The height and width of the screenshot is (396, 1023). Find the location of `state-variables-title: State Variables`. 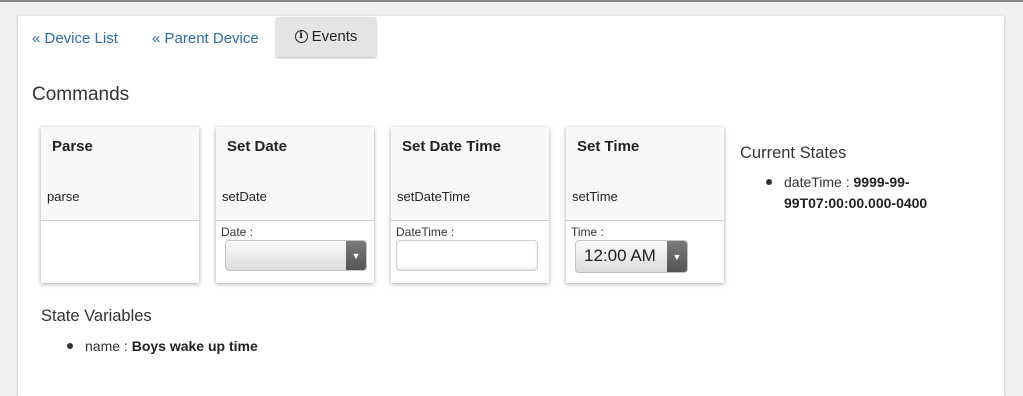

state-variables-title: State Variables is located at coordinates (96, 316).